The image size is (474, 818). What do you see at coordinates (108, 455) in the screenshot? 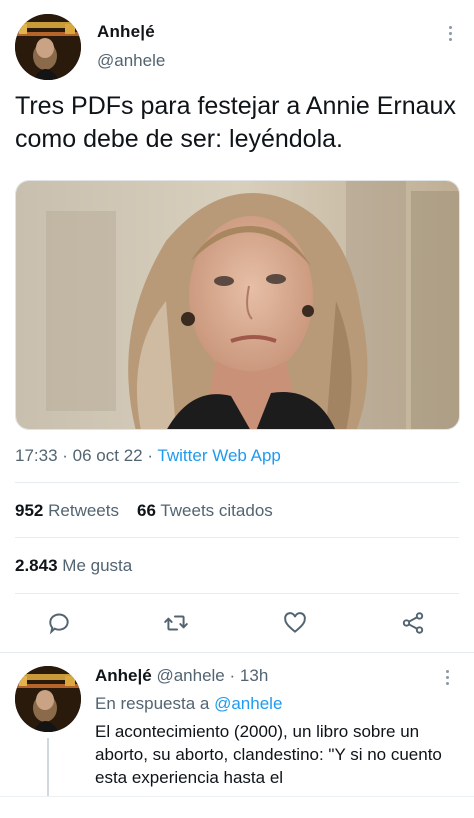
I see `tweet-date: 06 oct 22` at bounding box center [108, 455].